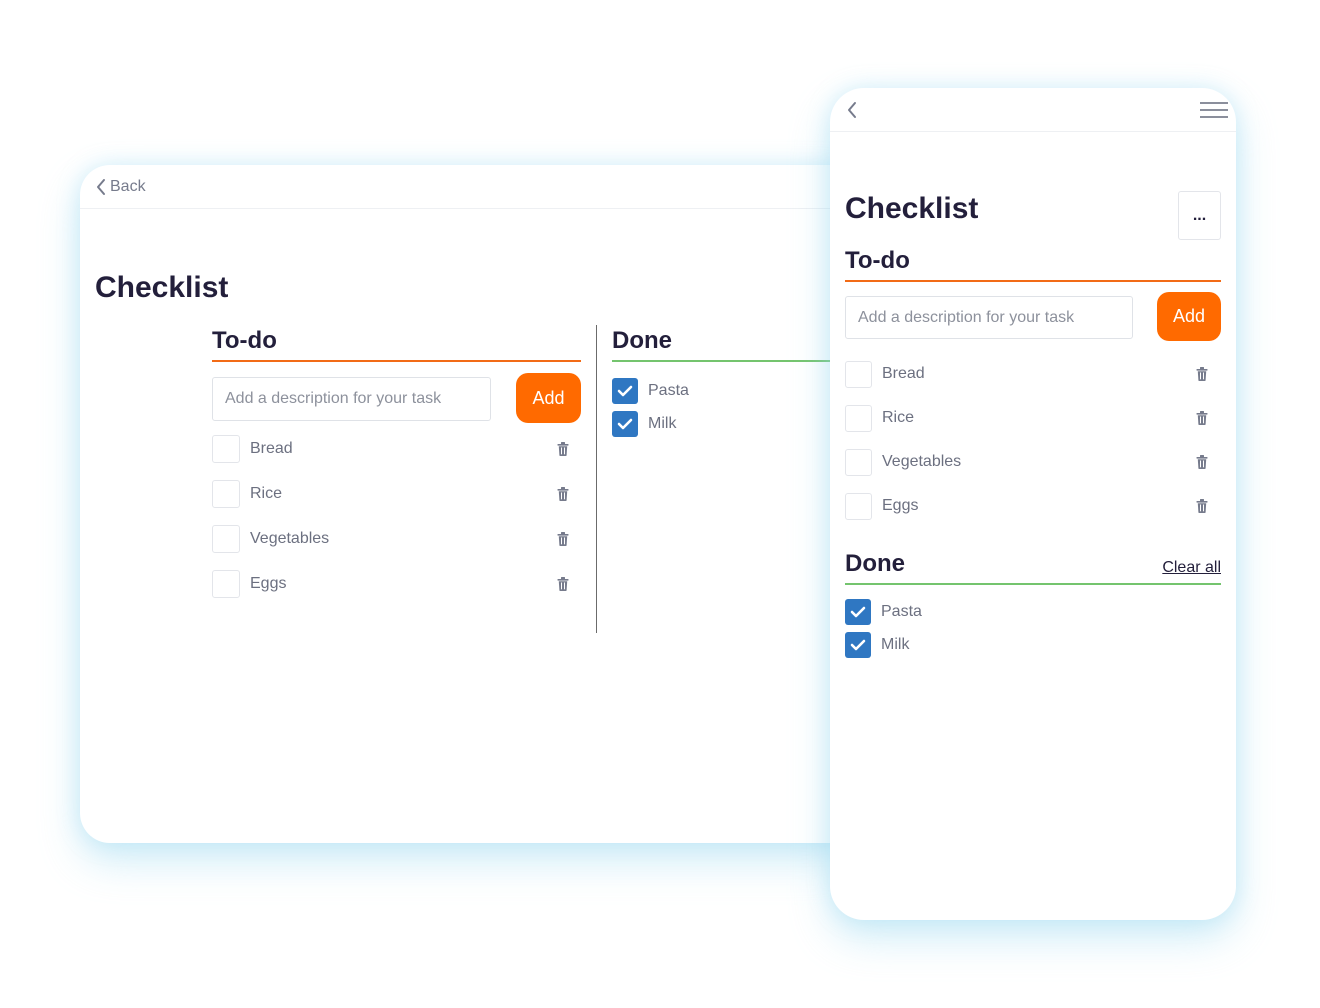 This screenshot has height=1008, width=1320. I want to click on column-divider, so click(596, 479).